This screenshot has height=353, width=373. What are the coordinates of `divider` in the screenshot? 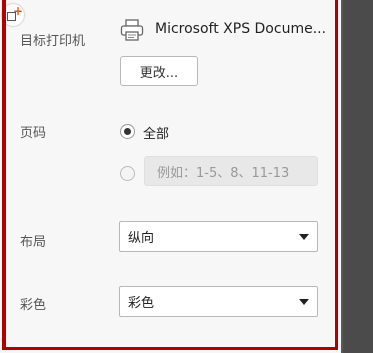 It's located at (342, 176).